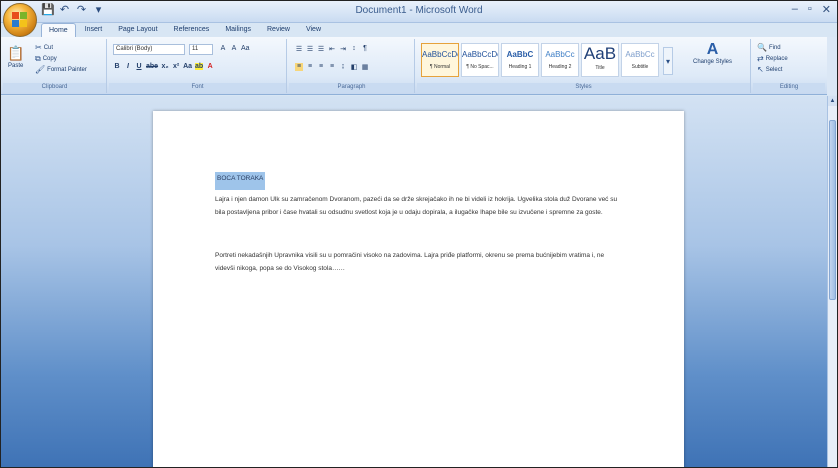 This screenshot has width=838, height=468. Describe the element at coordinates (245, 48) in the screenshot. I see `change-case-button: Aa` at that location.